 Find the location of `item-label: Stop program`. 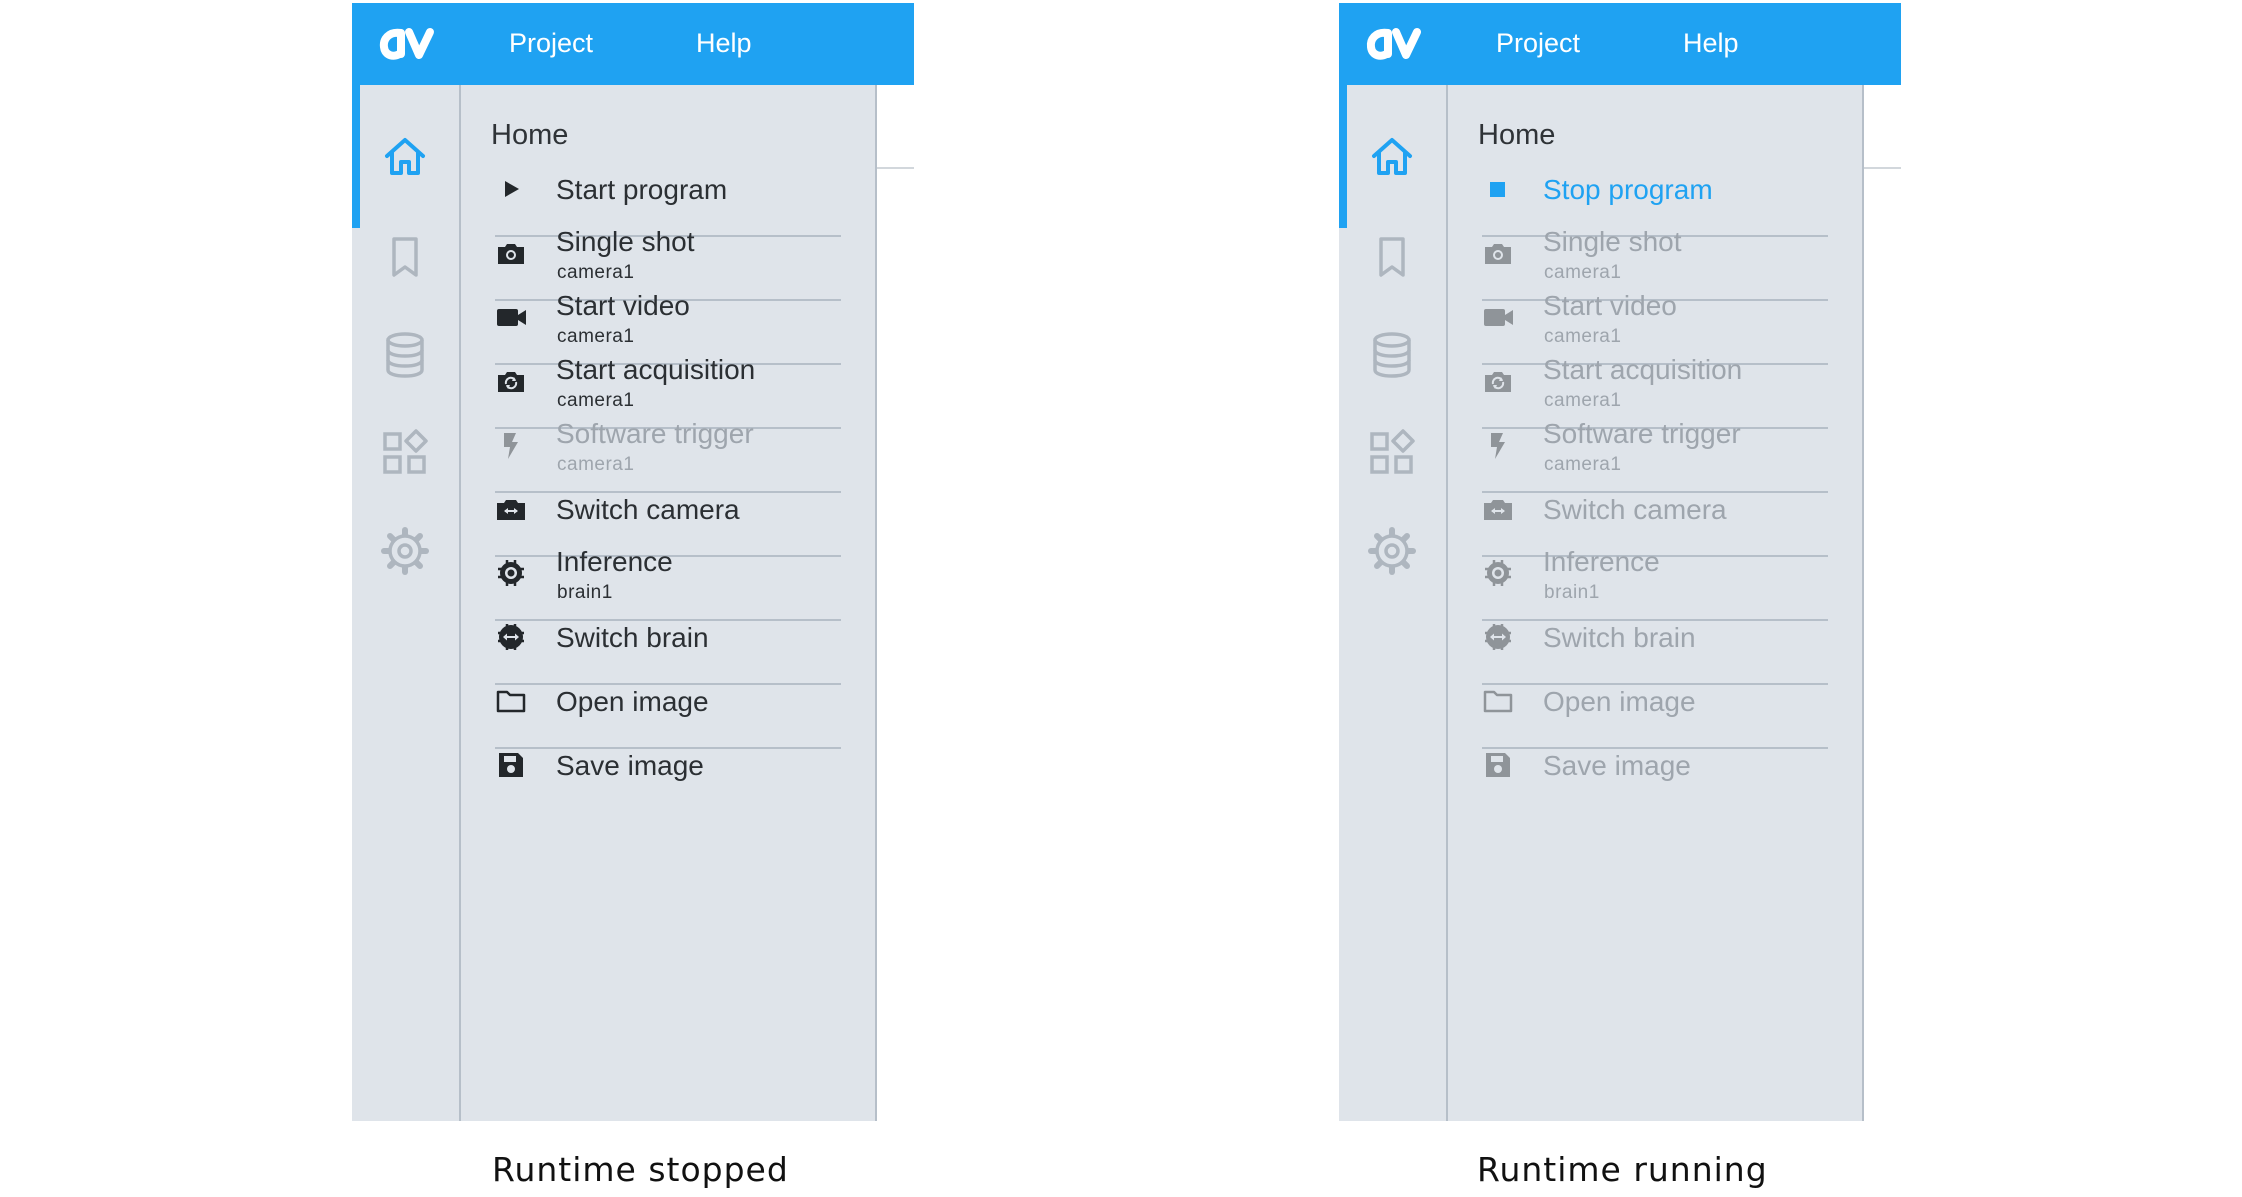

item-label: Stop program is located at coordinates (1628, 189).